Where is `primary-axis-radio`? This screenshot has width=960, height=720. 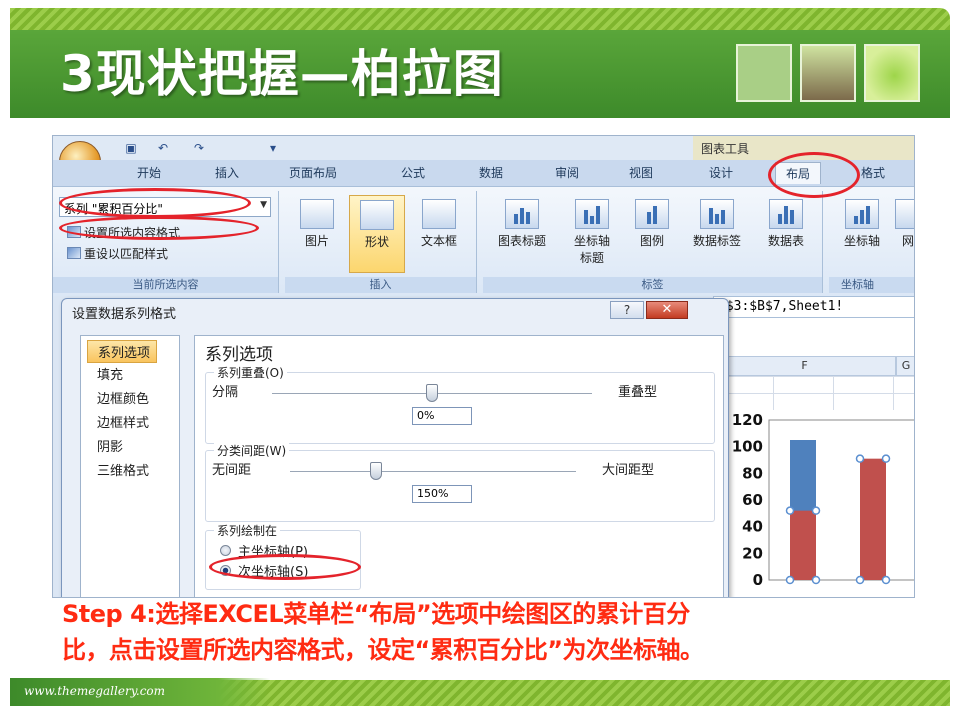
primary-axis-radio is located at coordinates (225, 550).